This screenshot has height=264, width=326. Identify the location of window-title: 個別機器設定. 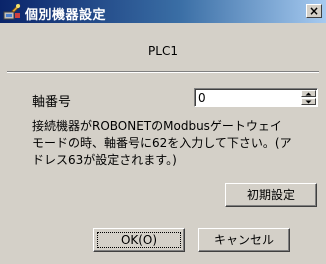
(66, 15).